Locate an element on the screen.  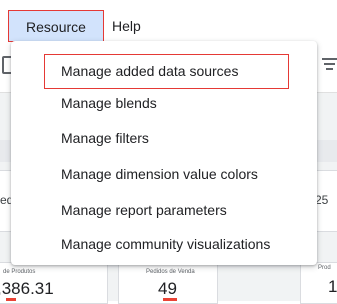
kpi-label: de Produtos is located at coordinates (19, 272).